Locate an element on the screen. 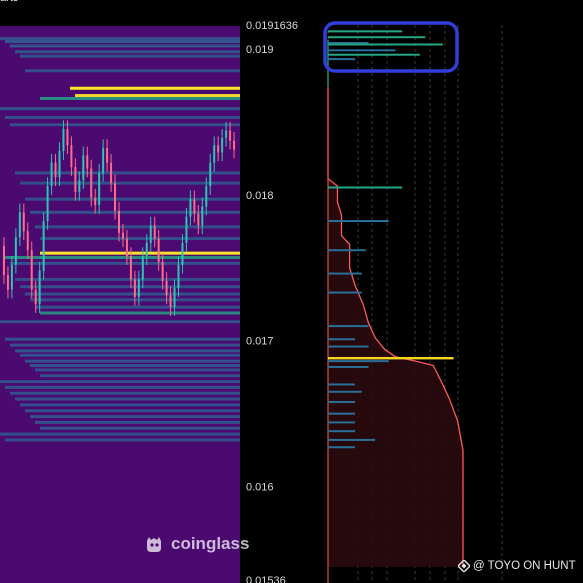 Image resolution: width=583 pixels, height=583 pixels. credit-text: @ TOYO ON HUNT is located at coordinates (524, 566).